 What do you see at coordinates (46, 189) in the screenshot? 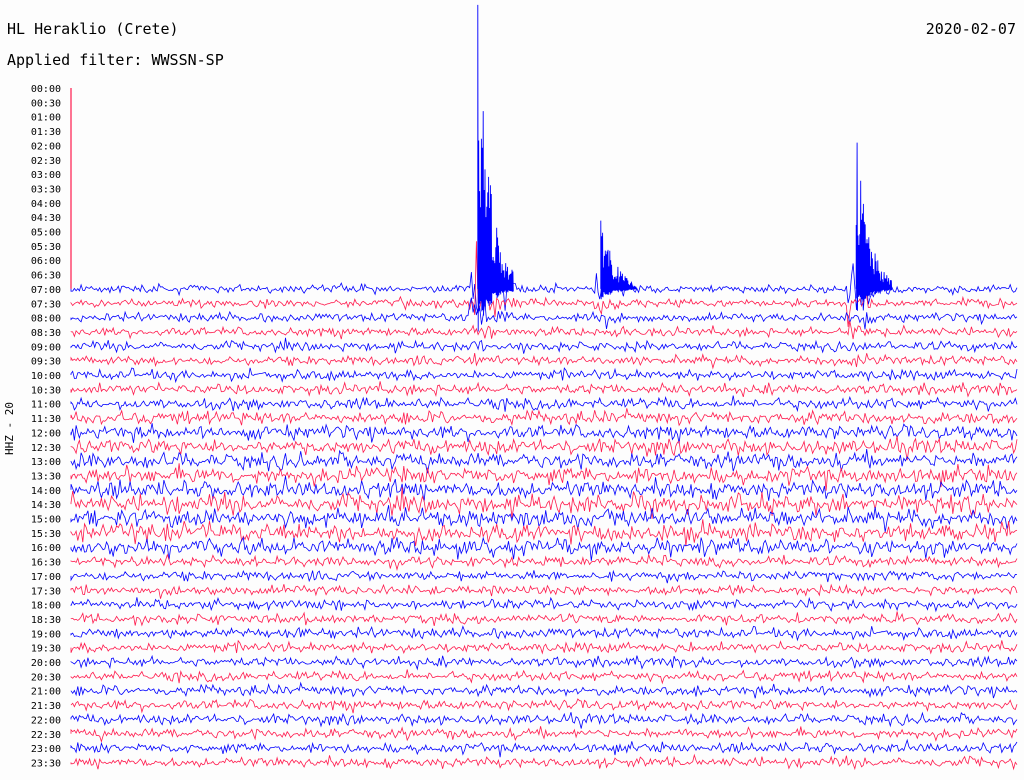
I see `tick-label: 03:30` at bounding box center [46, 189].